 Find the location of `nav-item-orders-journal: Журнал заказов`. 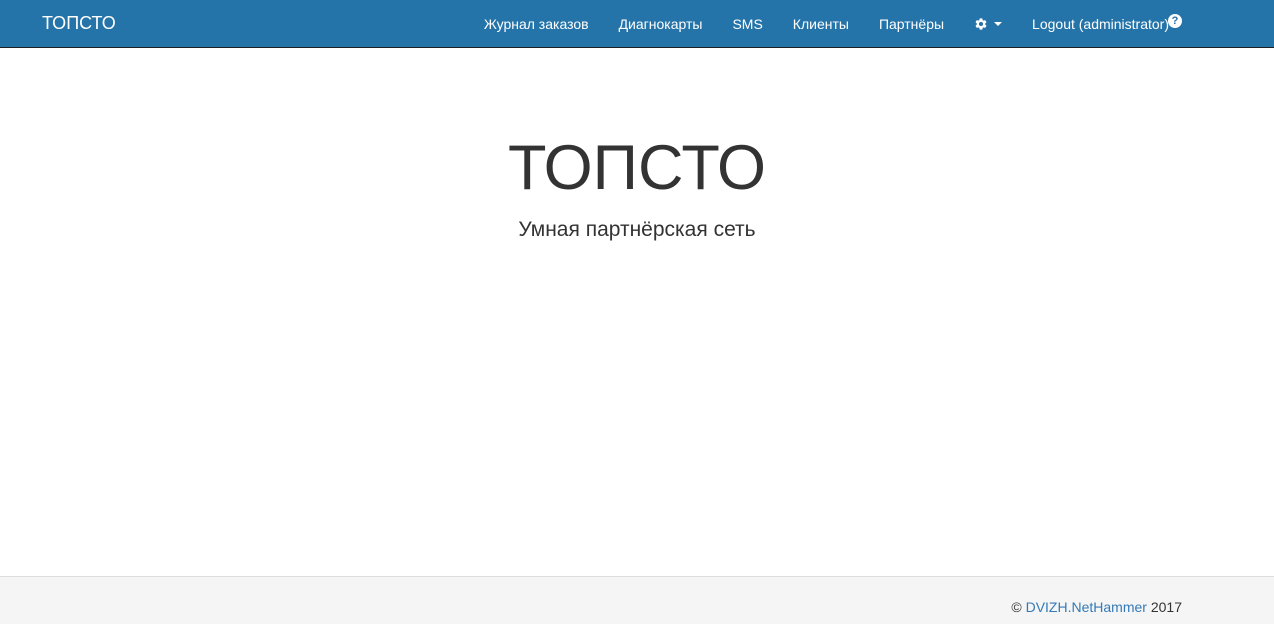

nav-item-orders-journal: Журнал заказов is located at coordinates (536, 24).